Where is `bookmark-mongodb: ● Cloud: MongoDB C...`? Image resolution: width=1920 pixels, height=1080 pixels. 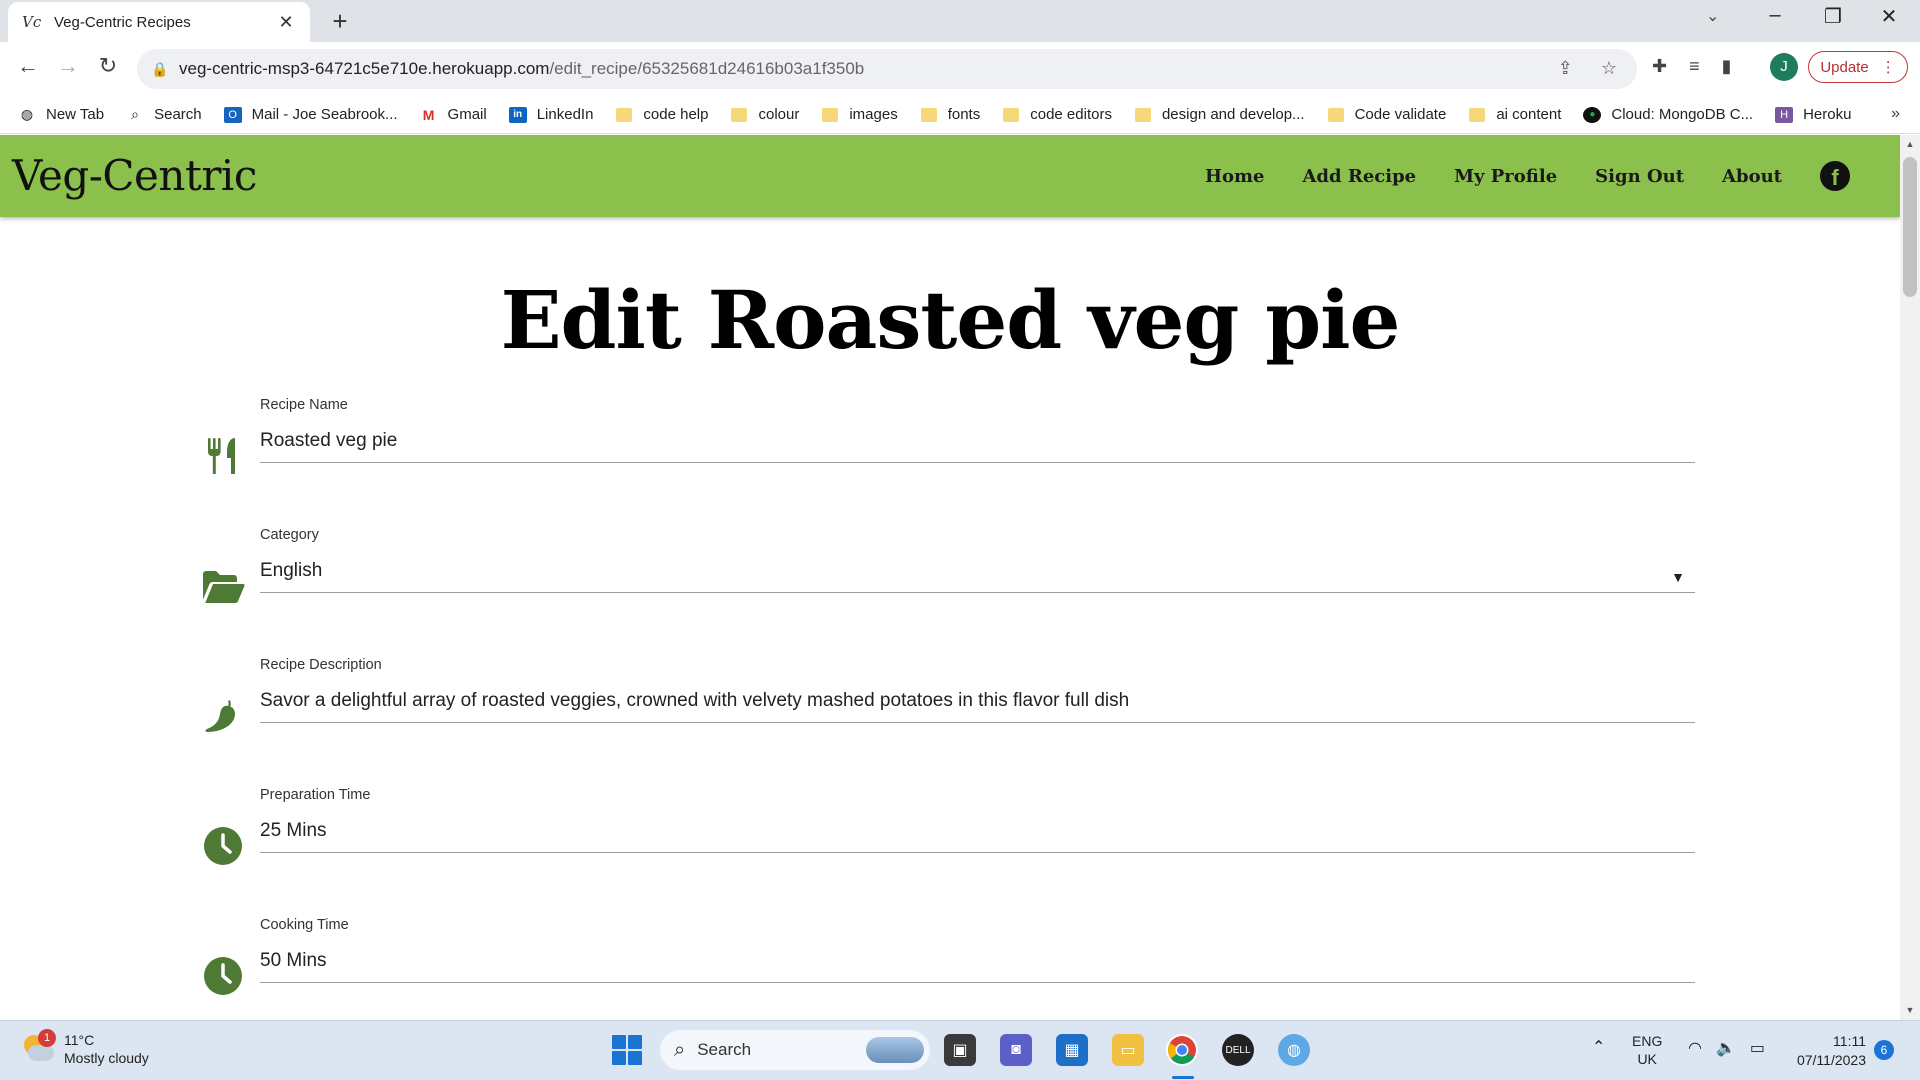
bookmark-mongodb: ● Cloud: MongoDB C... is located at coordinates (1668, 114).